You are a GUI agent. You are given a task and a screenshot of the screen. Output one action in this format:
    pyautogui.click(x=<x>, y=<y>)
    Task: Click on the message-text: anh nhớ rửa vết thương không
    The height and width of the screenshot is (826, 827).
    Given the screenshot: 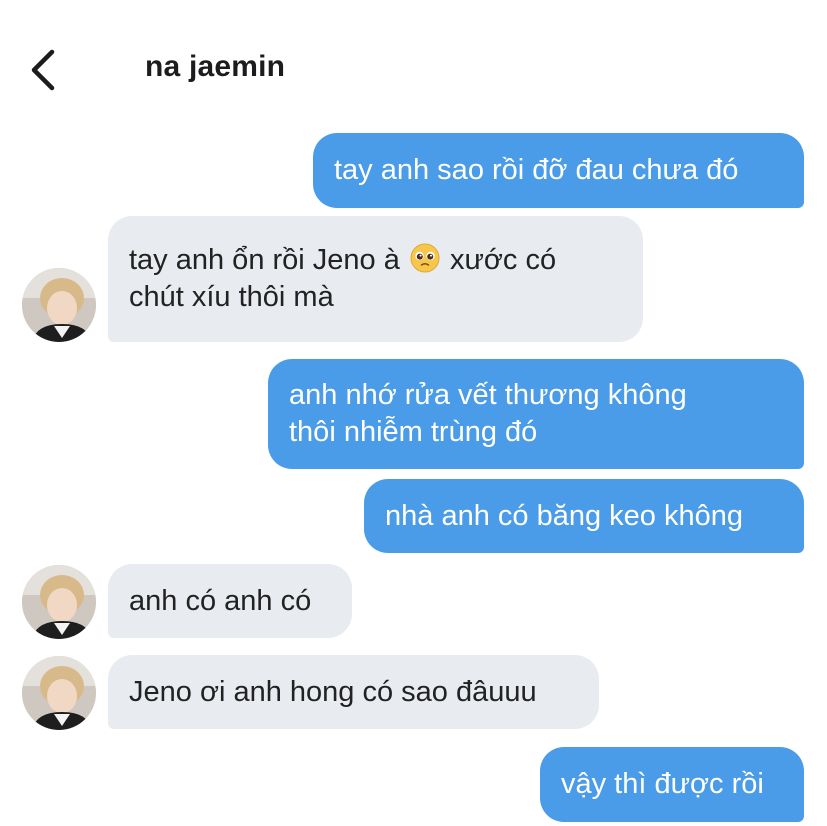 What is the action you would take?
    pyautogui.click(x=488, y=395)
    